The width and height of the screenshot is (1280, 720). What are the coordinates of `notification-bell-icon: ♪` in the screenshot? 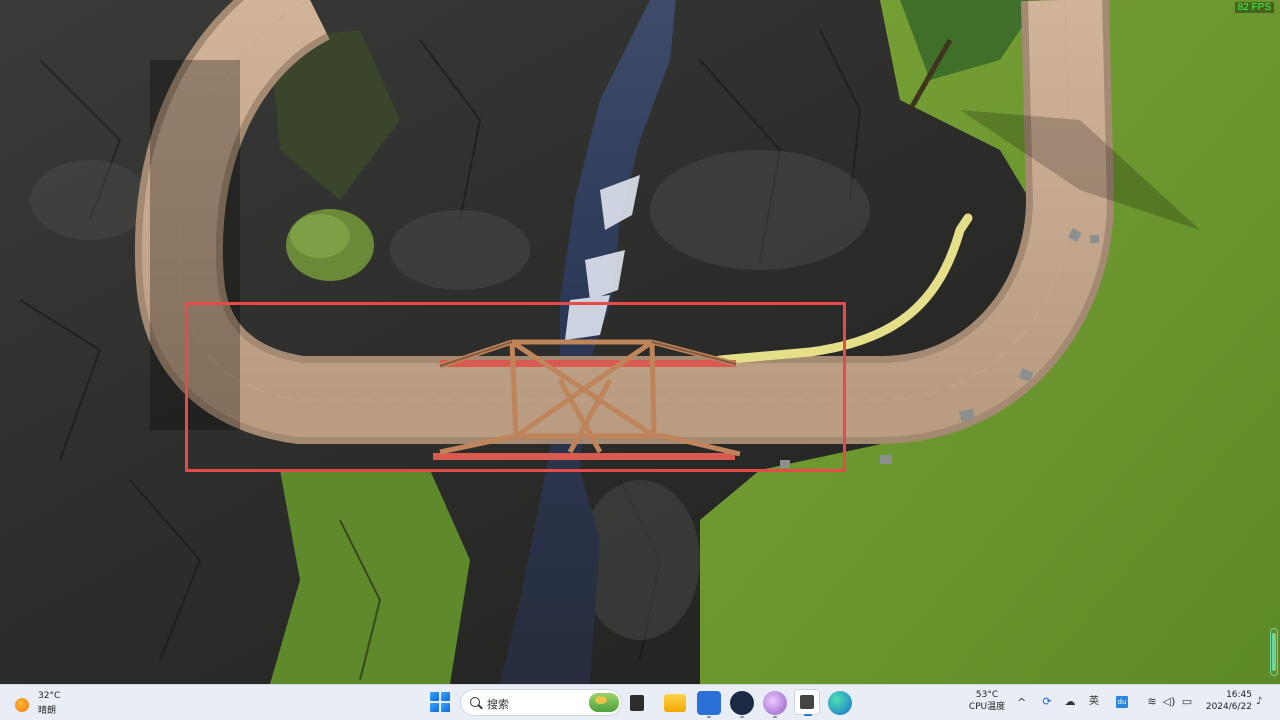 It's located at (1259, 701).